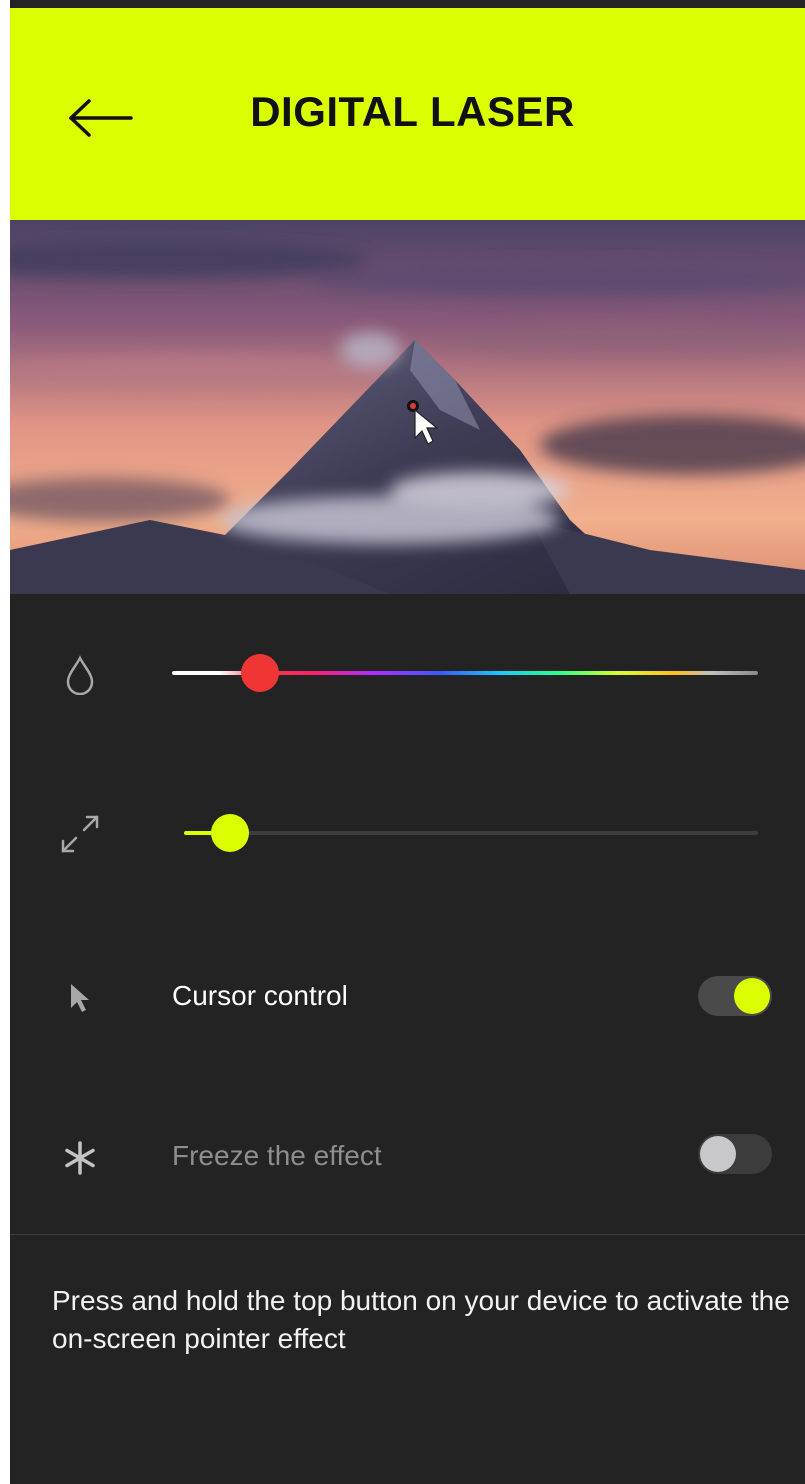  I want to click on asterisk-icon, so click(80, 1158).